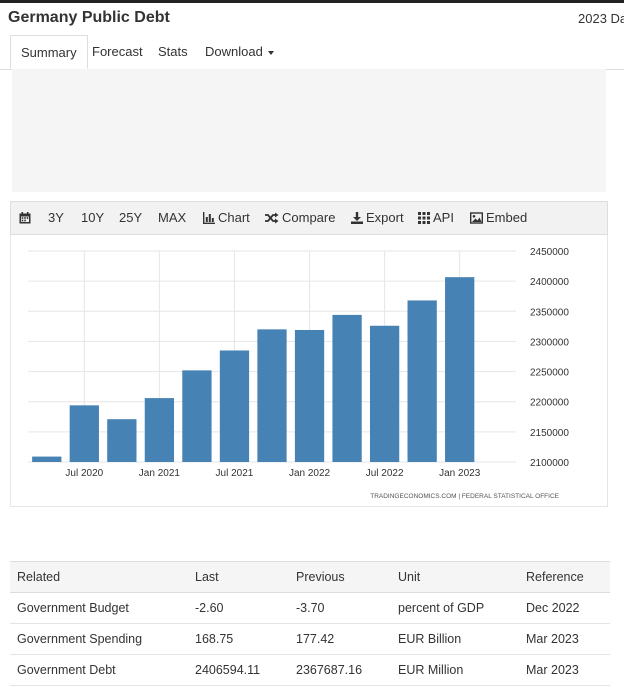  What do you see at coordinates (99, 608) in the screenshot?
I see `related-link-government-budget: Government Budget` at bounding box center [99, 608].